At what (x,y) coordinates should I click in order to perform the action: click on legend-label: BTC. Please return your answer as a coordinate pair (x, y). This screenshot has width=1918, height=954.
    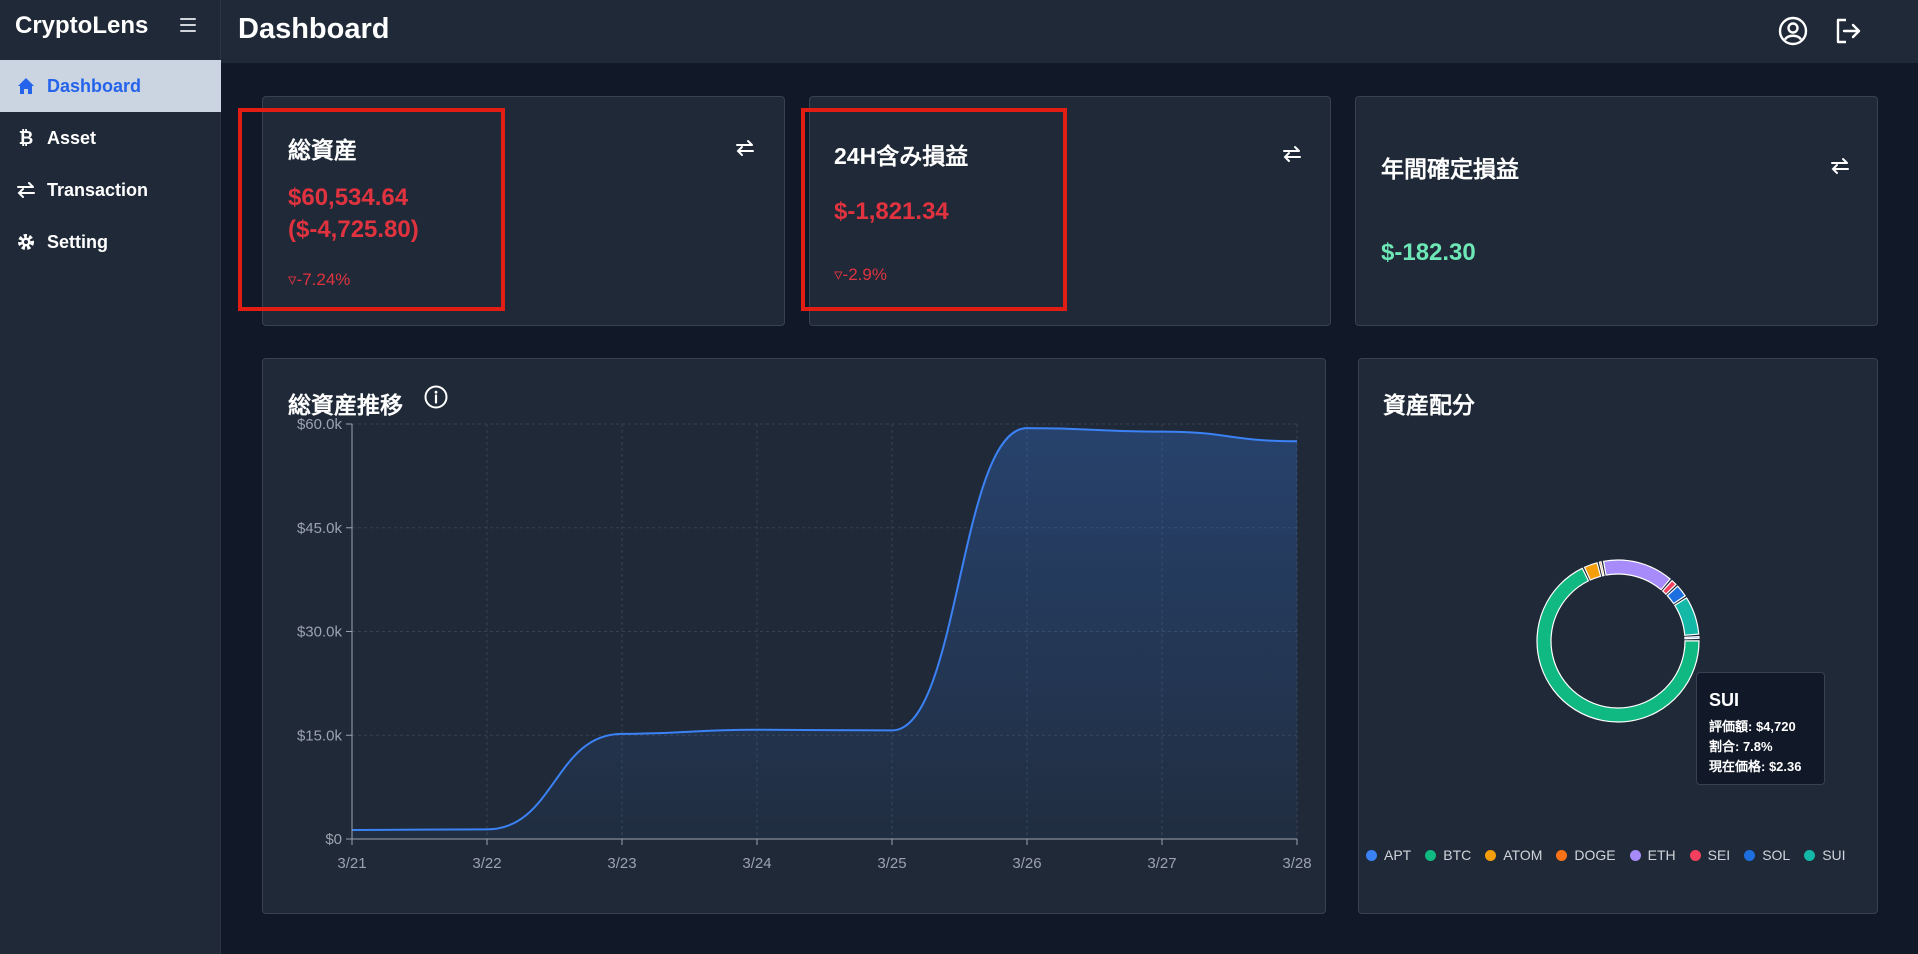
    Looking at the image, I should click on (1457, 855).